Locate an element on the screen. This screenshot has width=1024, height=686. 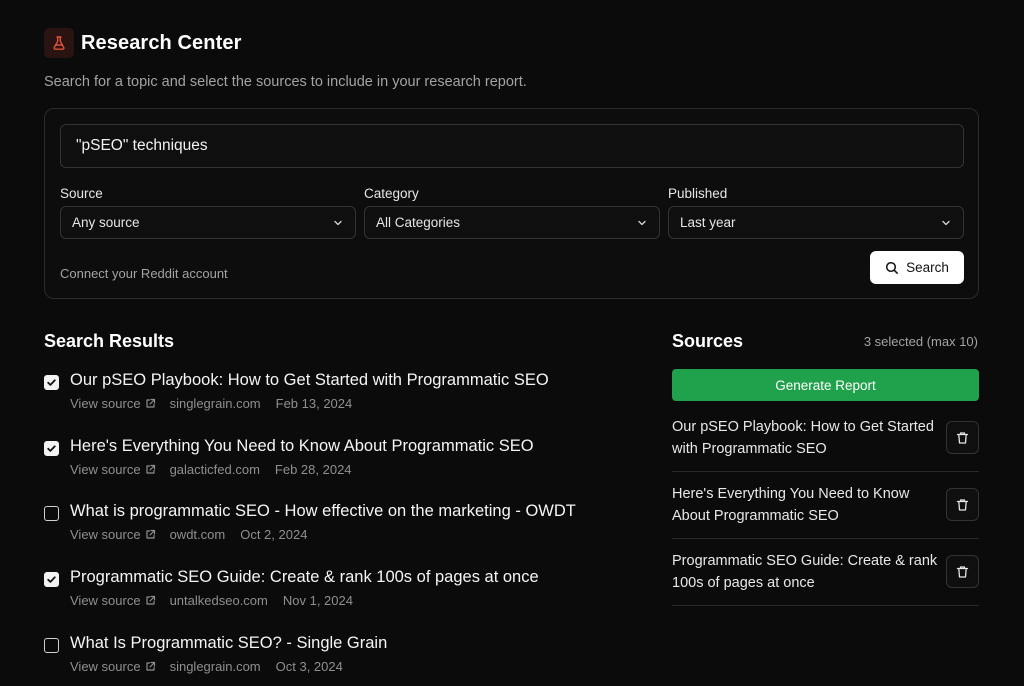
search-button: Search is located at coordinates (917, 267).